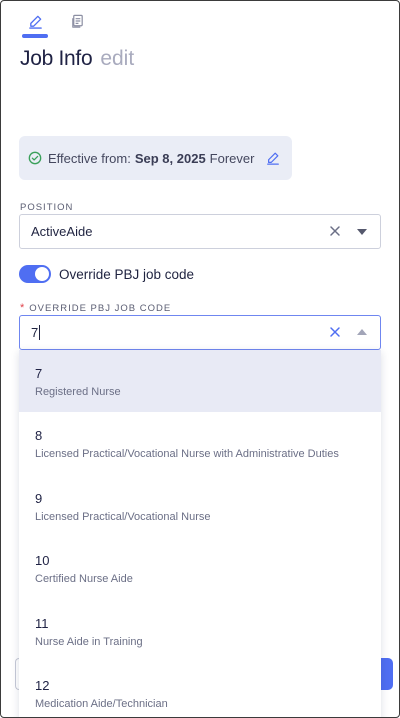 Image resolution: width=400 pixels, height=718 pixels. What do you see at coordinates (39, 436) in the screenshot?
I see `option-code: 8` at bounding box center [39, 436].